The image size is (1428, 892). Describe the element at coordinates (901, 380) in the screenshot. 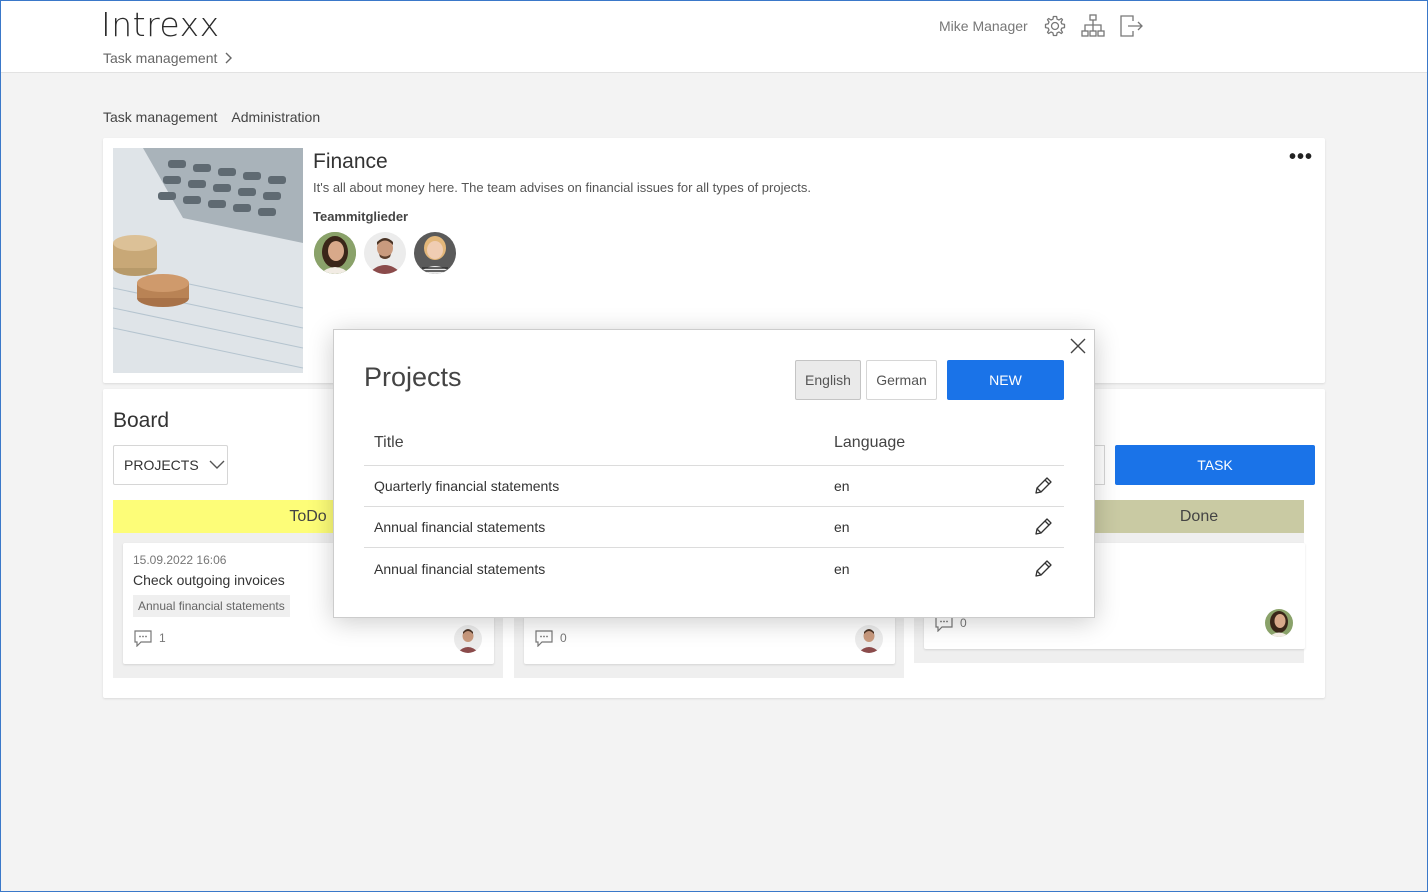

I see `lang-german-button: German` at that location.